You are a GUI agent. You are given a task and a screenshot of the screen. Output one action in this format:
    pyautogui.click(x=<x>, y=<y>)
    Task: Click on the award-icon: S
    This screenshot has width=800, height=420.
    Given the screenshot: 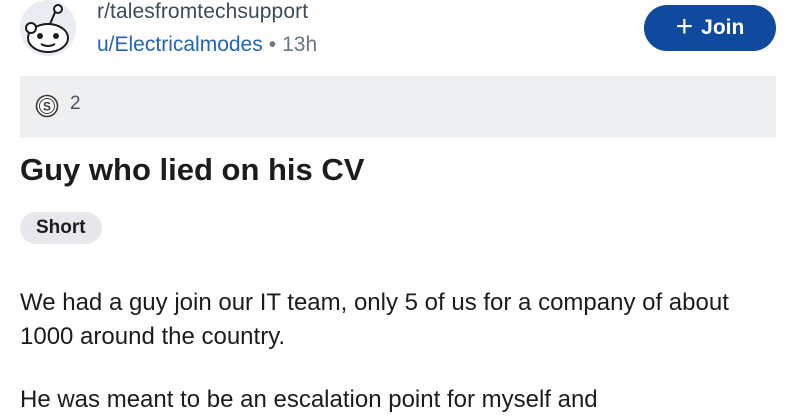 What is the action you would take?
    pyautogui.click(x=47, y=106)
    